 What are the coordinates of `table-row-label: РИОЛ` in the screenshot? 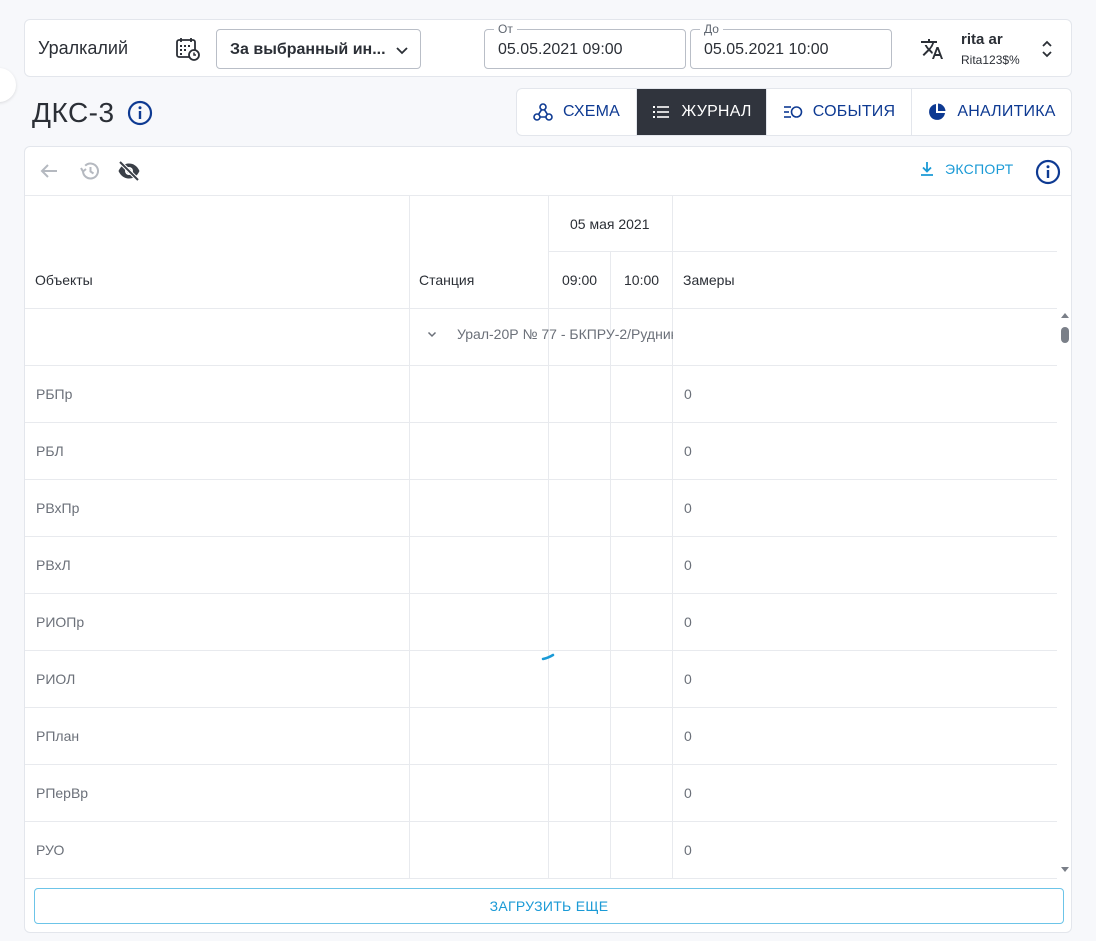 It's located at (56, 679).